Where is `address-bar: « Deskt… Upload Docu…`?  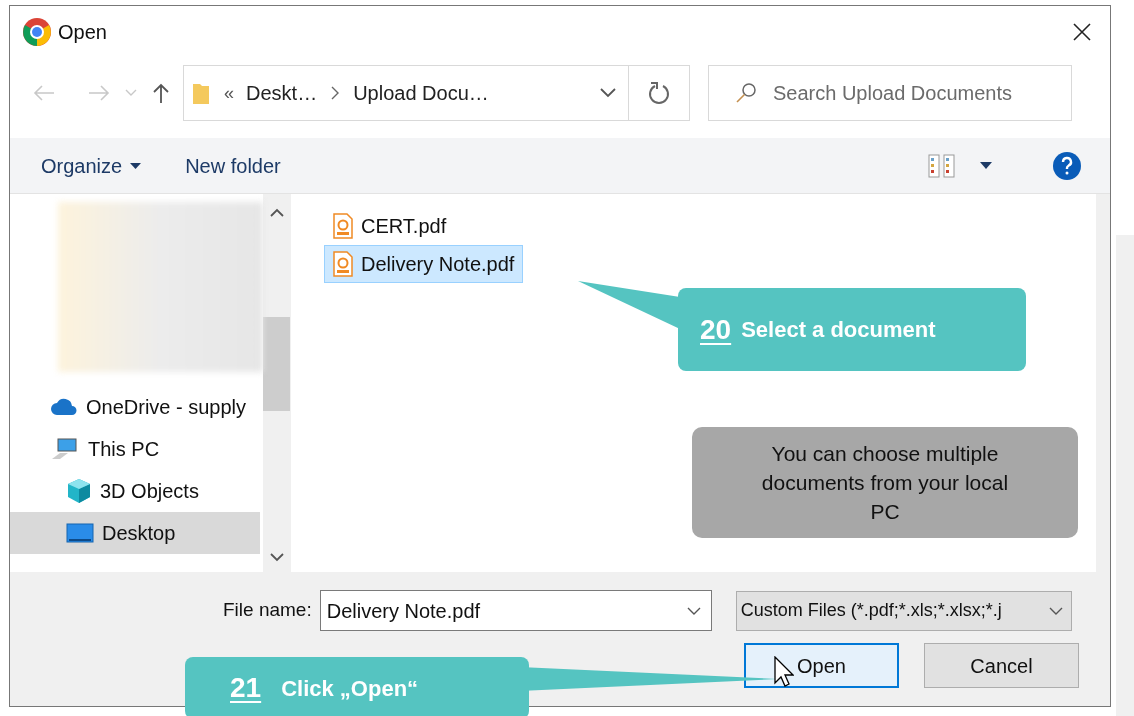 address-bar: « Deskt… Upload Docu… is located at coordinates (436, 93).